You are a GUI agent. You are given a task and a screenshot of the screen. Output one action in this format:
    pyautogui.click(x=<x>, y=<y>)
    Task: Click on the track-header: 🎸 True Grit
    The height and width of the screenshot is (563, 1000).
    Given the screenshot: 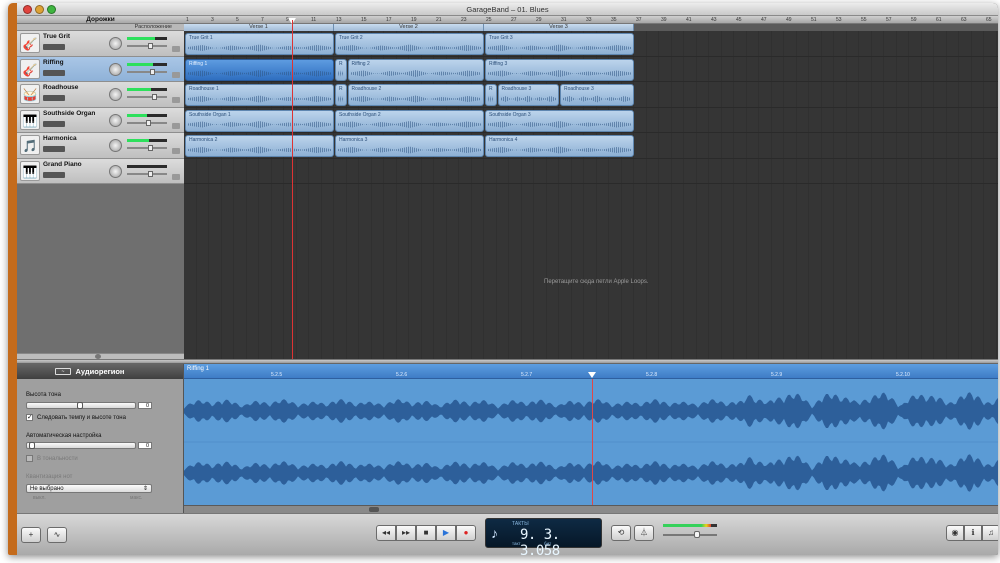 What is the action you would take?
    pyautogui.click(x=100, y=44)
    